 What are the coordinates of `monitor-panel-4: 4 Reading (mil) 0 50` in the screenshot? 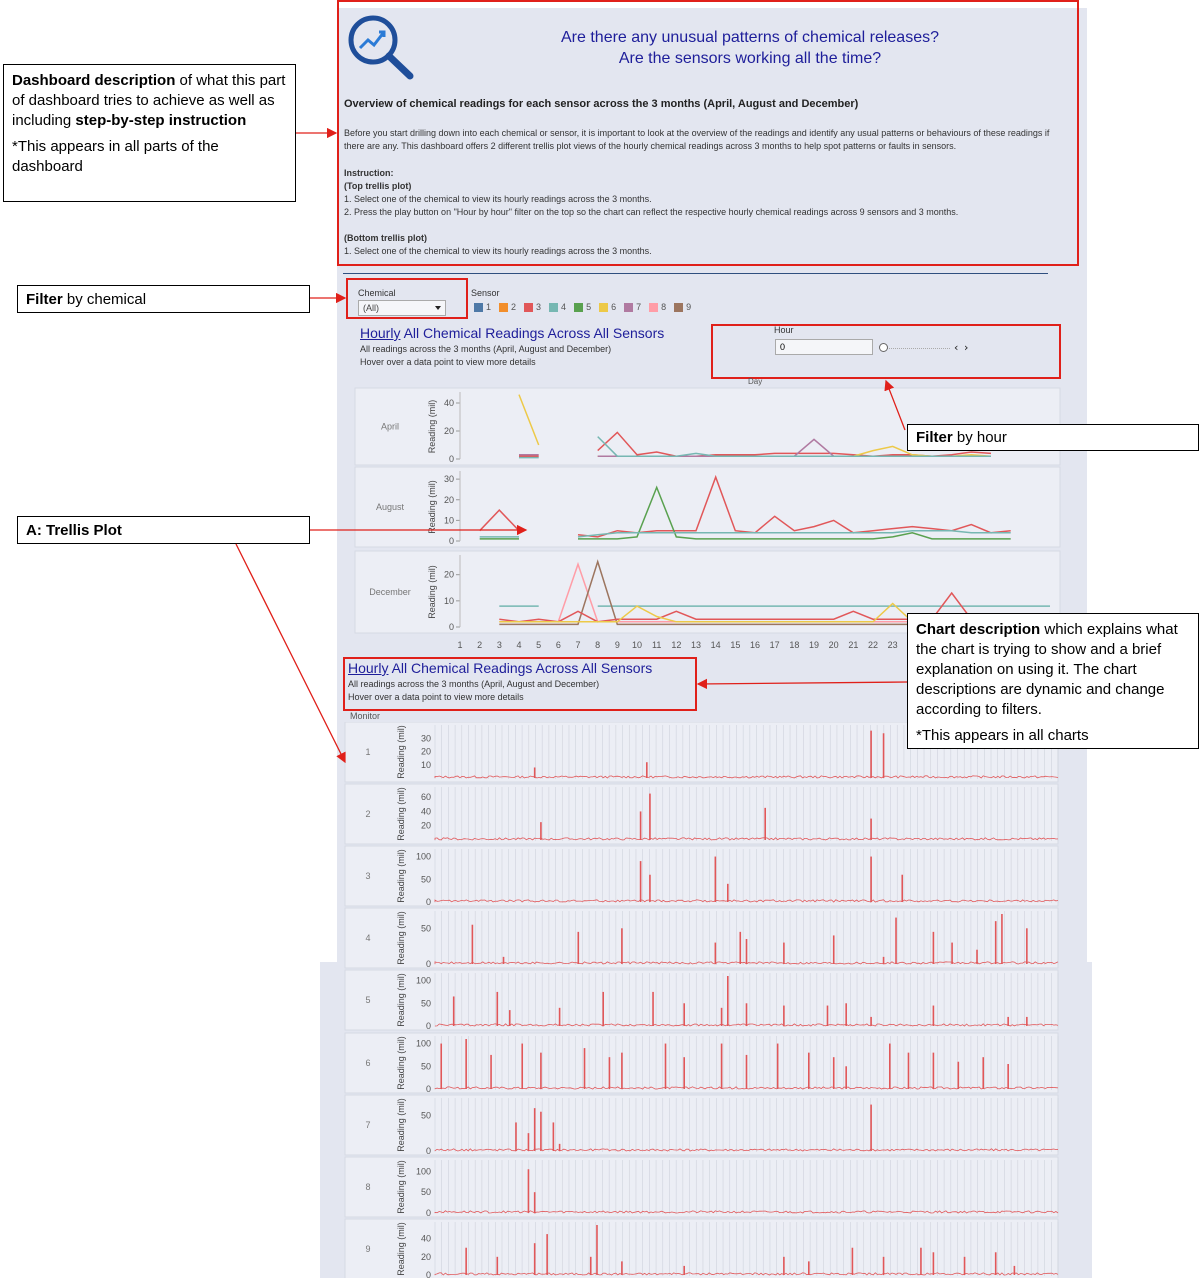 It's located at (701, 938).